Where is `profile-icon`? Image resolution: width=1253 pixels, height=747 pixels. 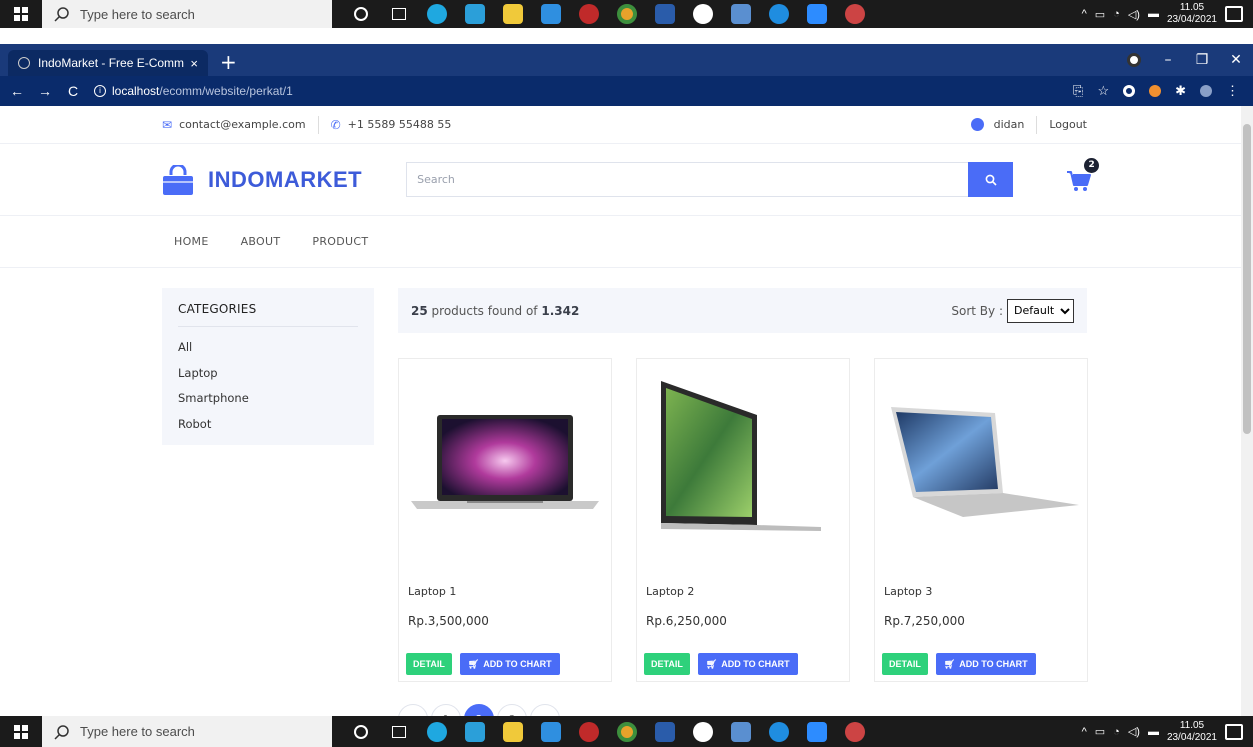
profile-icon is located at coordinates (1134, 60).